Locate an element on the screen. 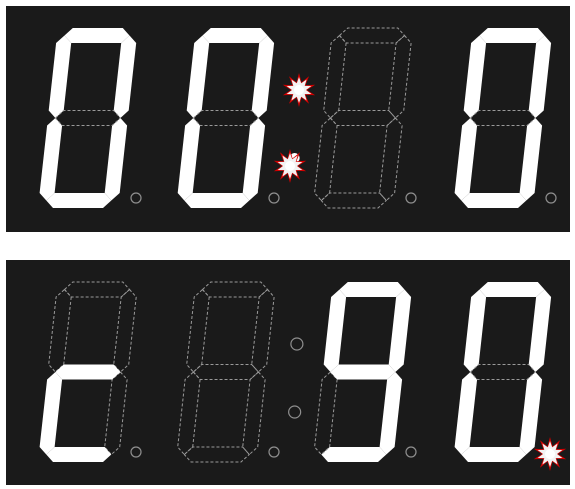  lit-dp-burst-icon is located at coordinates (550, 454).